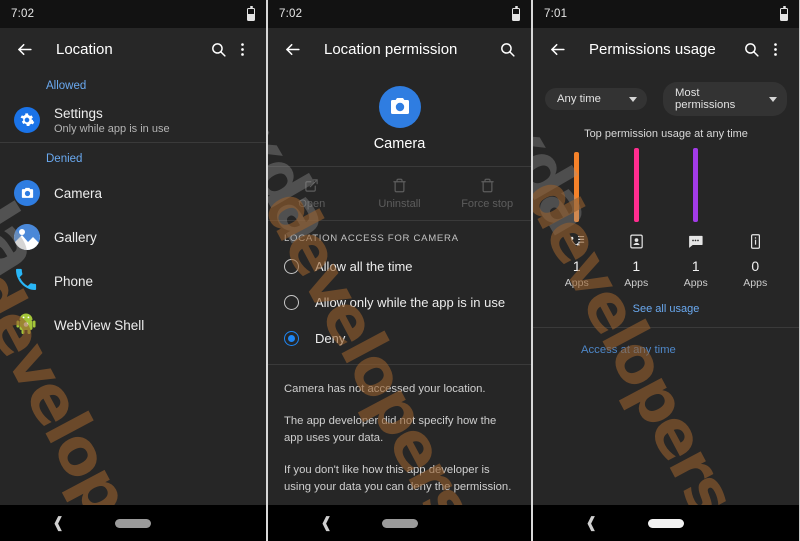 This screenshot has height=541, width=800. What do you see at coordinates (652, 49) in the screenshot?
I see `page-title: Permissions usage` at bounding box center [652, 49].